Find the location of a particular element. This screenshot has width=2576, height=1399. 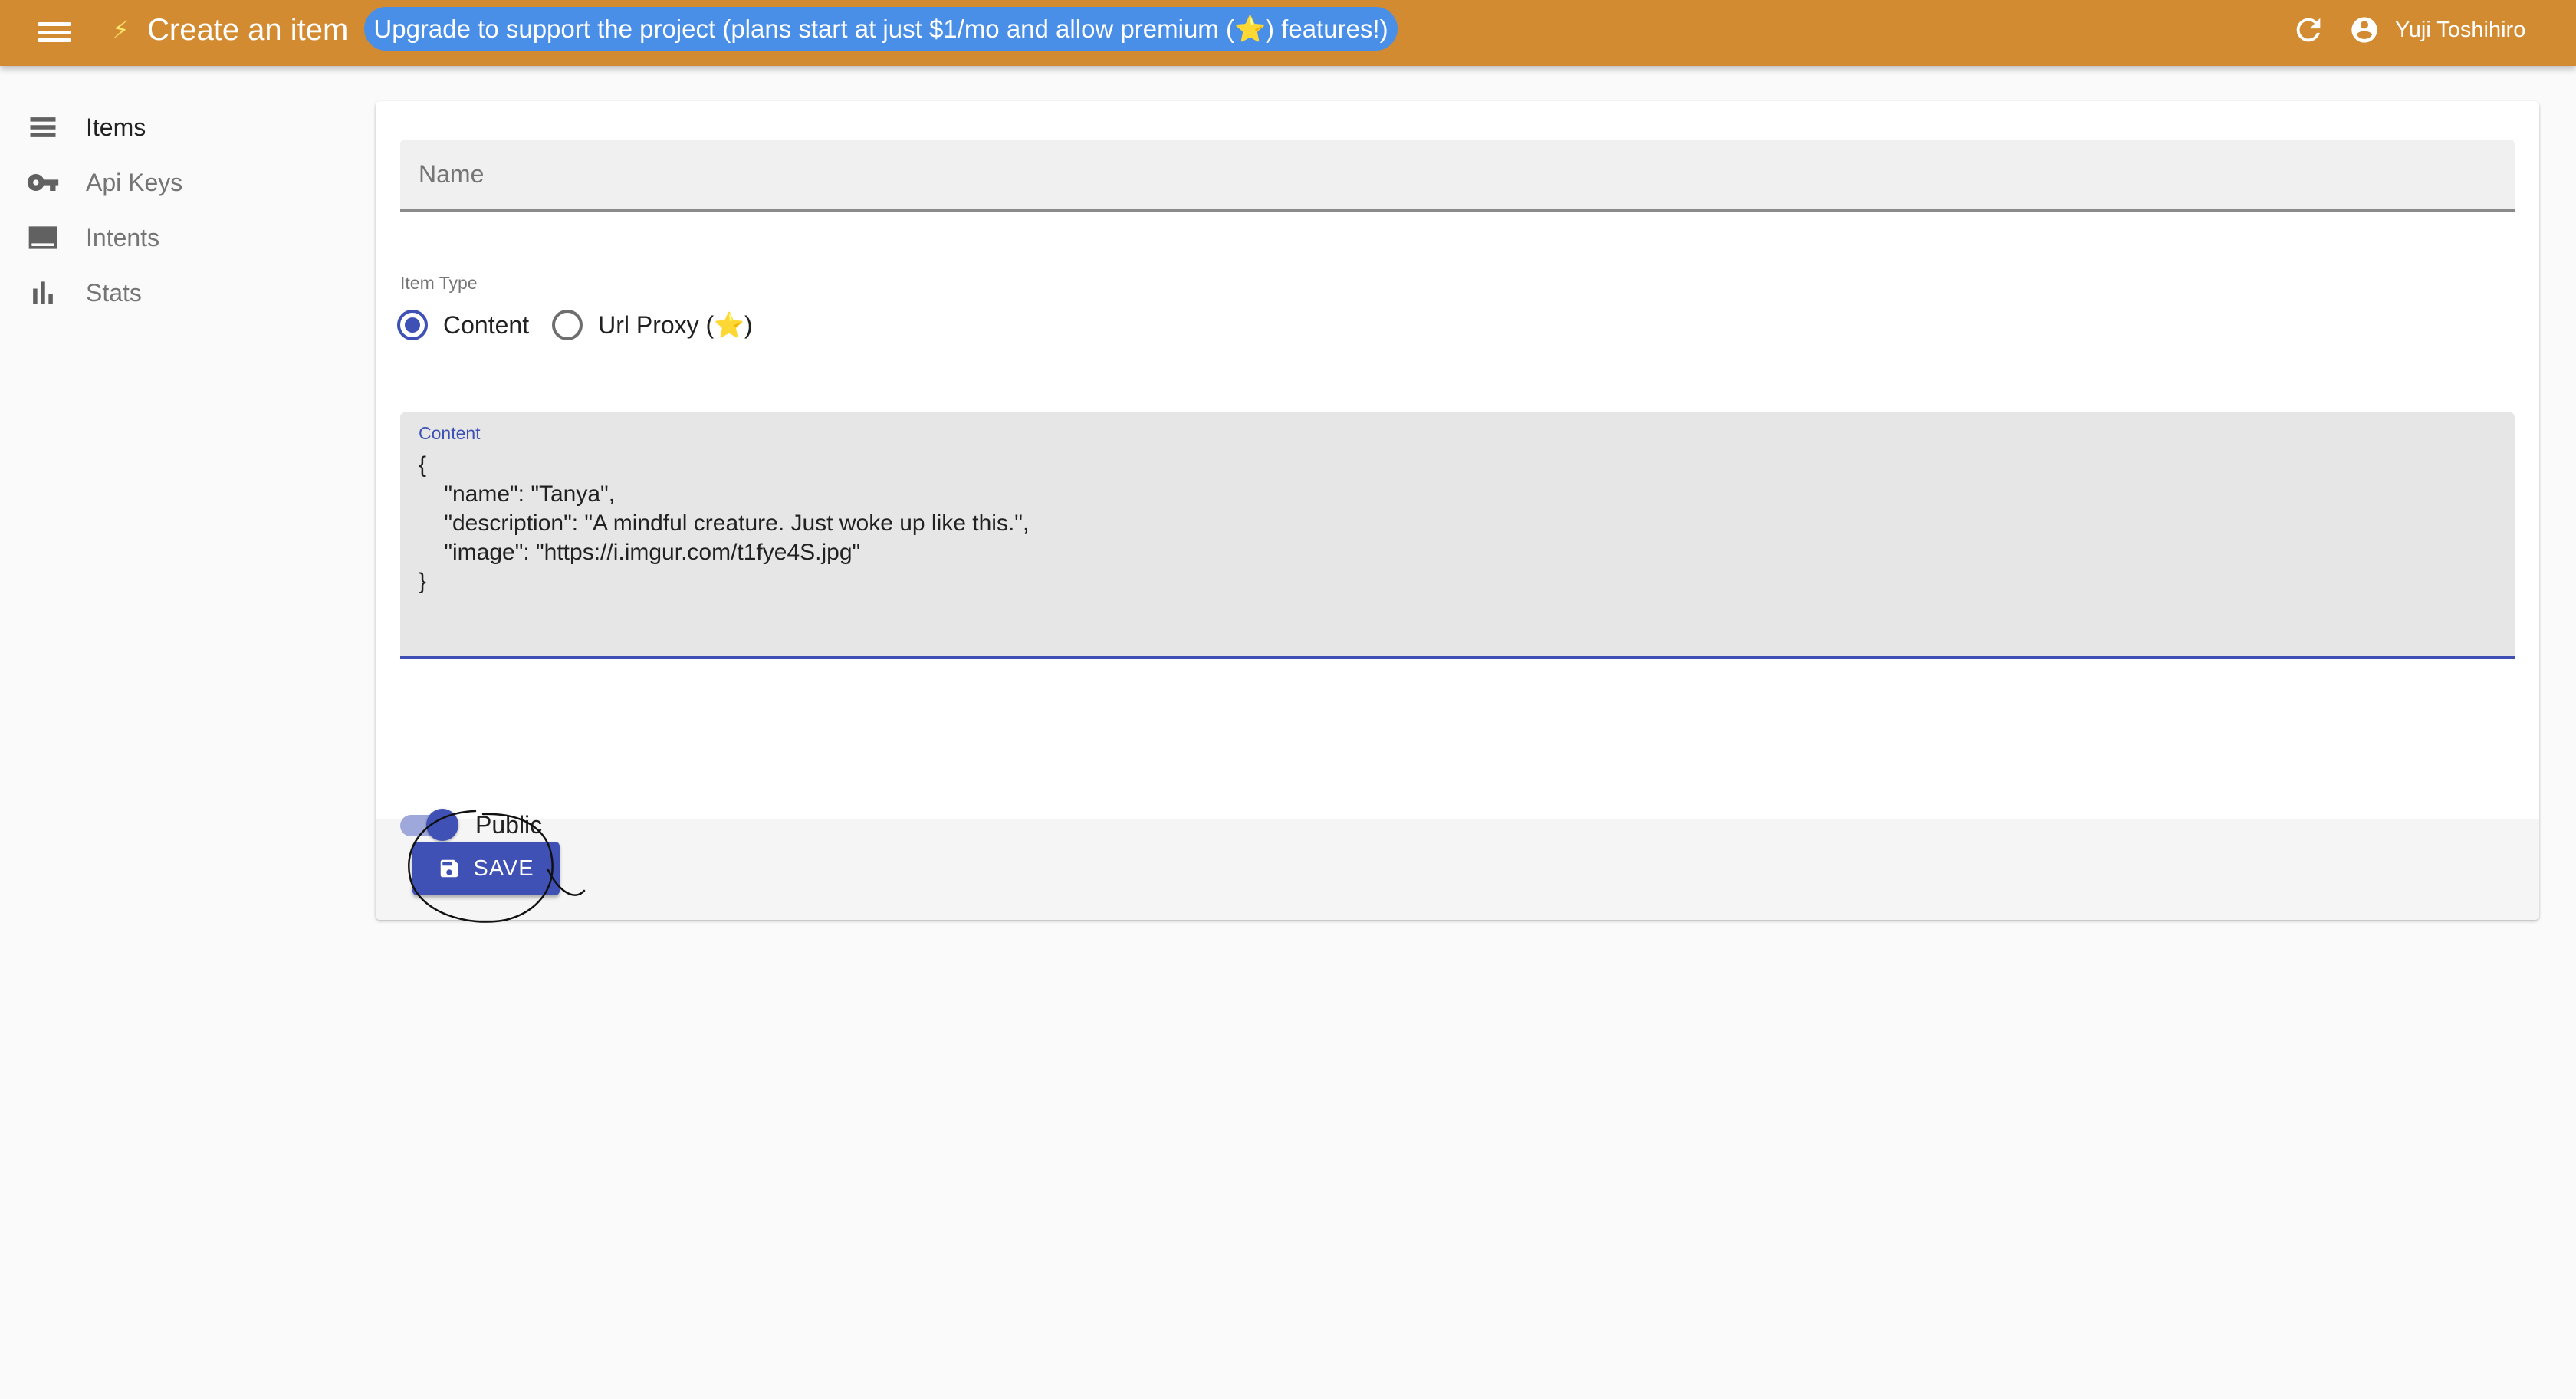

radio-content: Content is located at coordinates (463, 325).